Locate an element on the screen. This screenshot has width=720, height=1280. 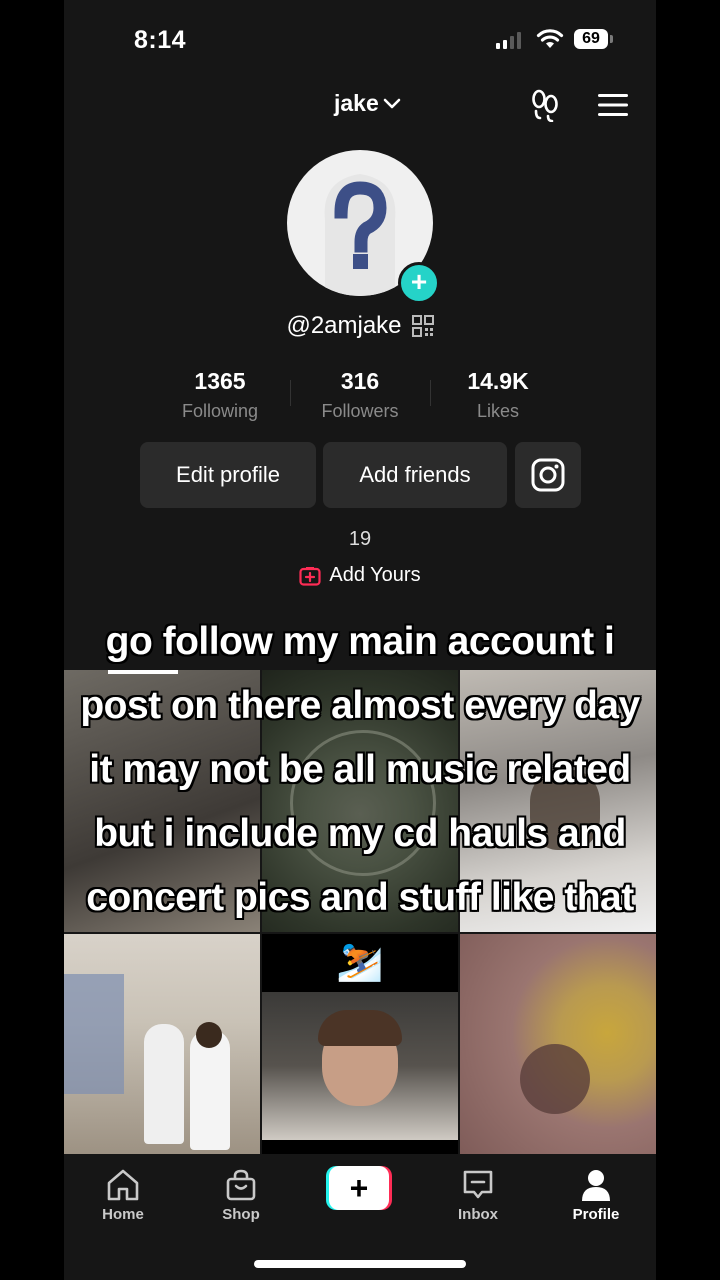
edit-profile-button: Edit profile is located at coordinates (228, 475).